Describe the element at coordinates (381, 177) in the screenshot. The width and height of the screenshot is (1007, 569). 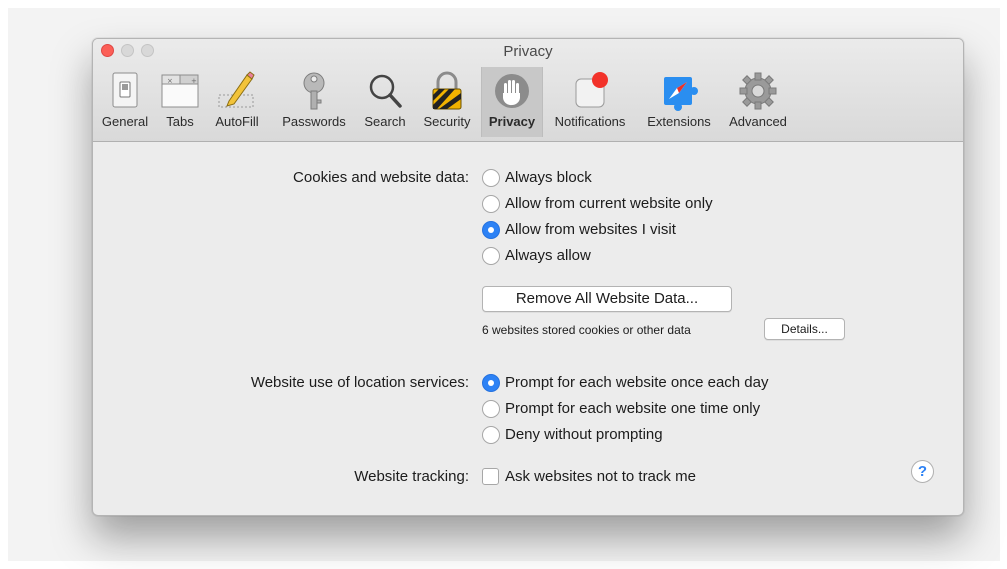
I see `cookies-label: Cookies and website data:` at that location.